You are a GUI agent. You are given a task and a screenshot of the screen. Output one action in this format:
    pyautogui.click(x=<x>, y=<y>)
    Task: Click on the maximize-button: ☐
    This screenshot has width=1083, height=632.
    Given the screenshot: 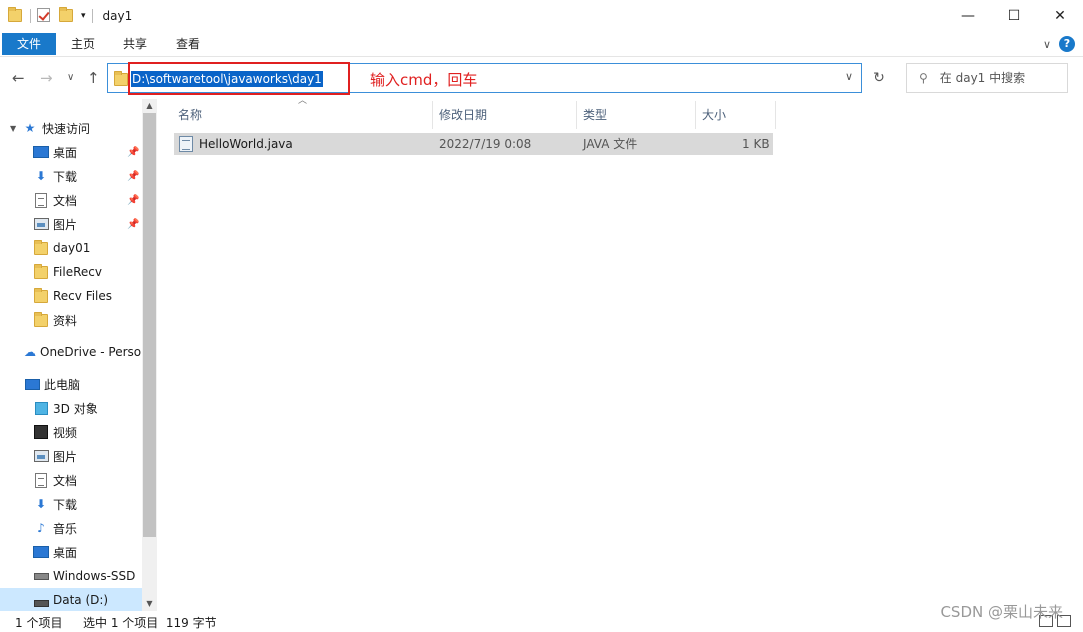 What is the action you would take?
    pyautogui.click(x=1014, y=15)
    